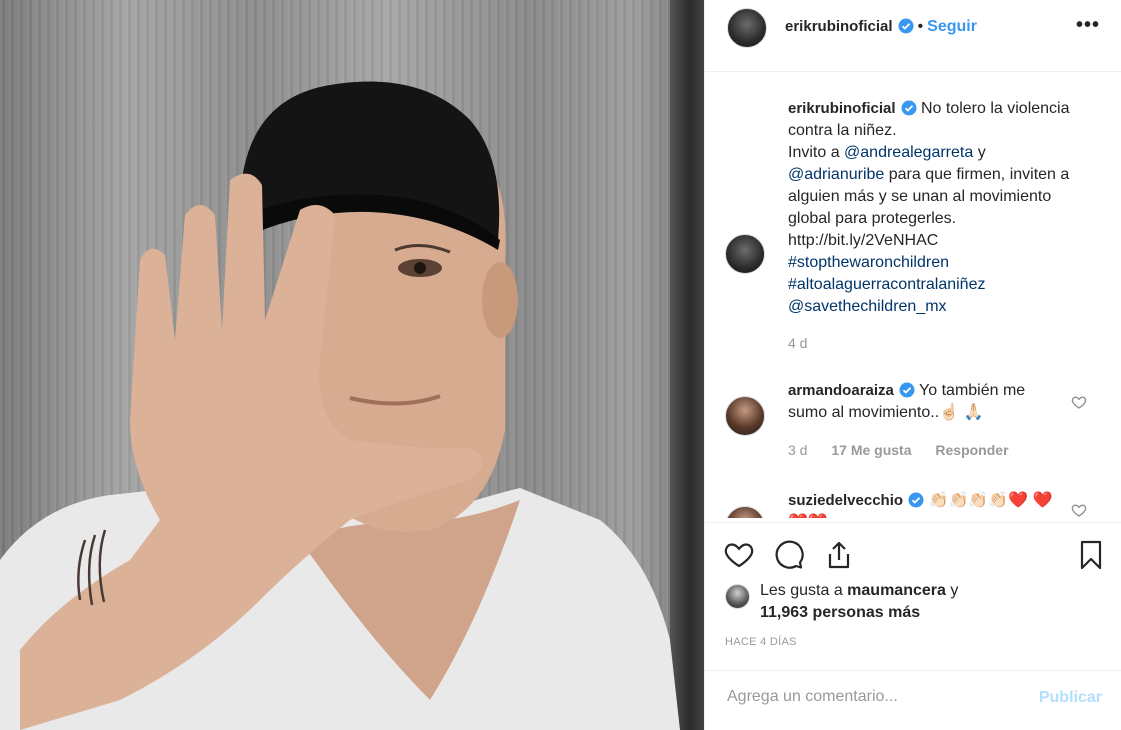 Image resolution: width=1121 pixels, height=730 pixels. I want to click on share-icon, so click(839, 555).